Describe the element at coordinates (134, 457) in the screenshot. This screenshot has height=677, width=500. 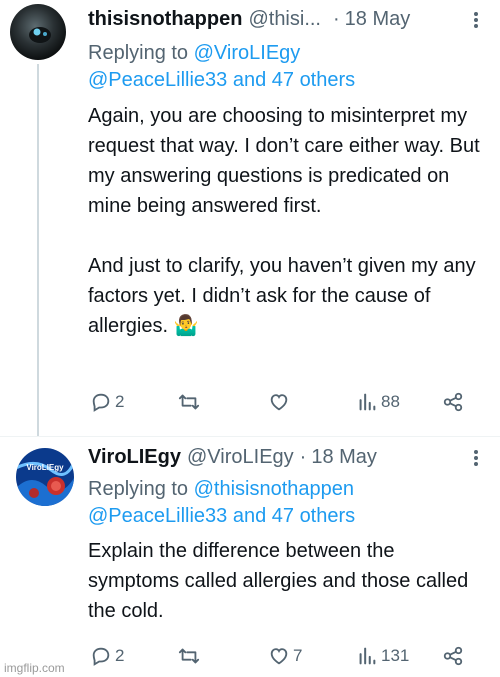
I see `display-name: ViroLIEgy` at that location.